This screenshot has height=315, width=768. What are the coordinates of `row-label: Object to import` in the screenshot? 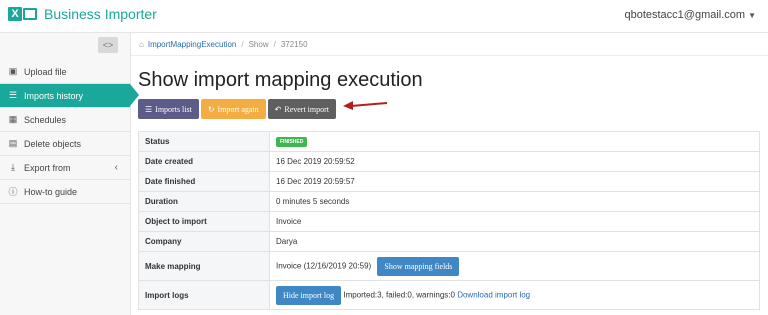 It's located at (204, 221).